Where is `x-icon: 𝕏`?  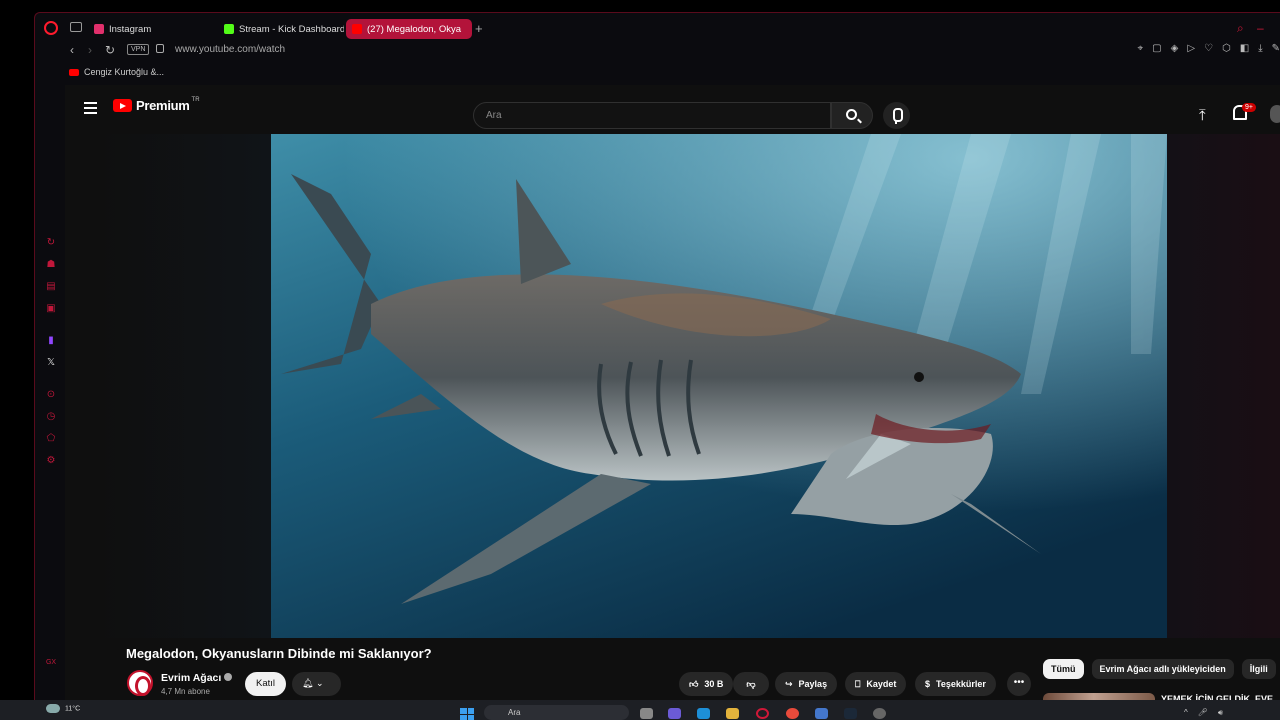
x-icon: 𝕏 is located at coordinates (51, 363).